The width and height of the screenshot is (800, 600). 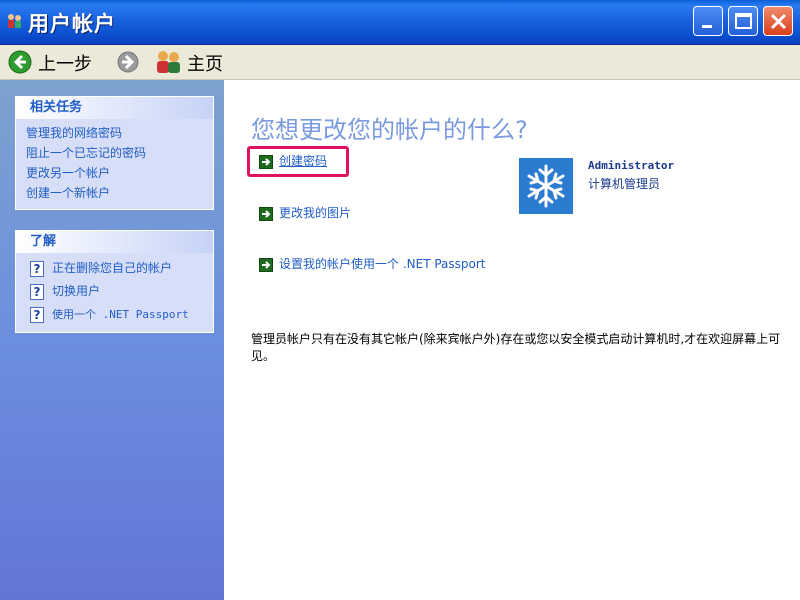 What do you see at coordinates (114, 291) in the screenshot?
I see `learn-item-switch-users: ? 切换用户` at bounding box center [114, 291].